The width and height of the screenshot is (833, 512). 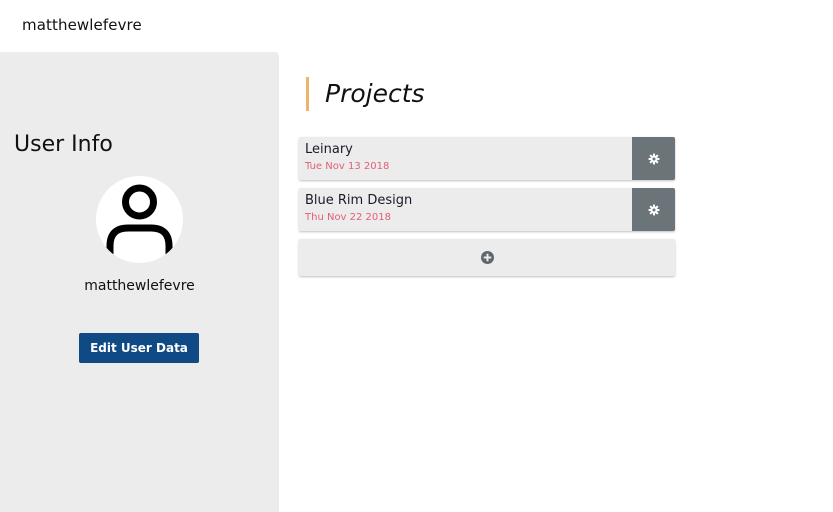 What do you see at coordinates (139, 286) in the screenshot?
I see `username: matthewlefevre` at bounding box center [139, 286].